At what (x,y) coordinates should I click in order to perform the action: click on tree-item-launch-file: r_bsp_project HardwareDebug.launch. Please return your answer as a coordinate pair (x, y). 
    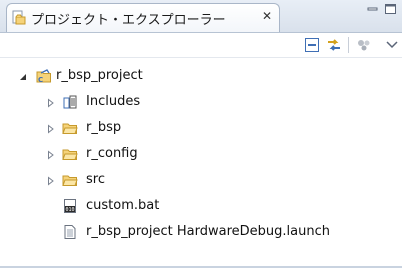
    Looking at the image, I should click on (190, 232).